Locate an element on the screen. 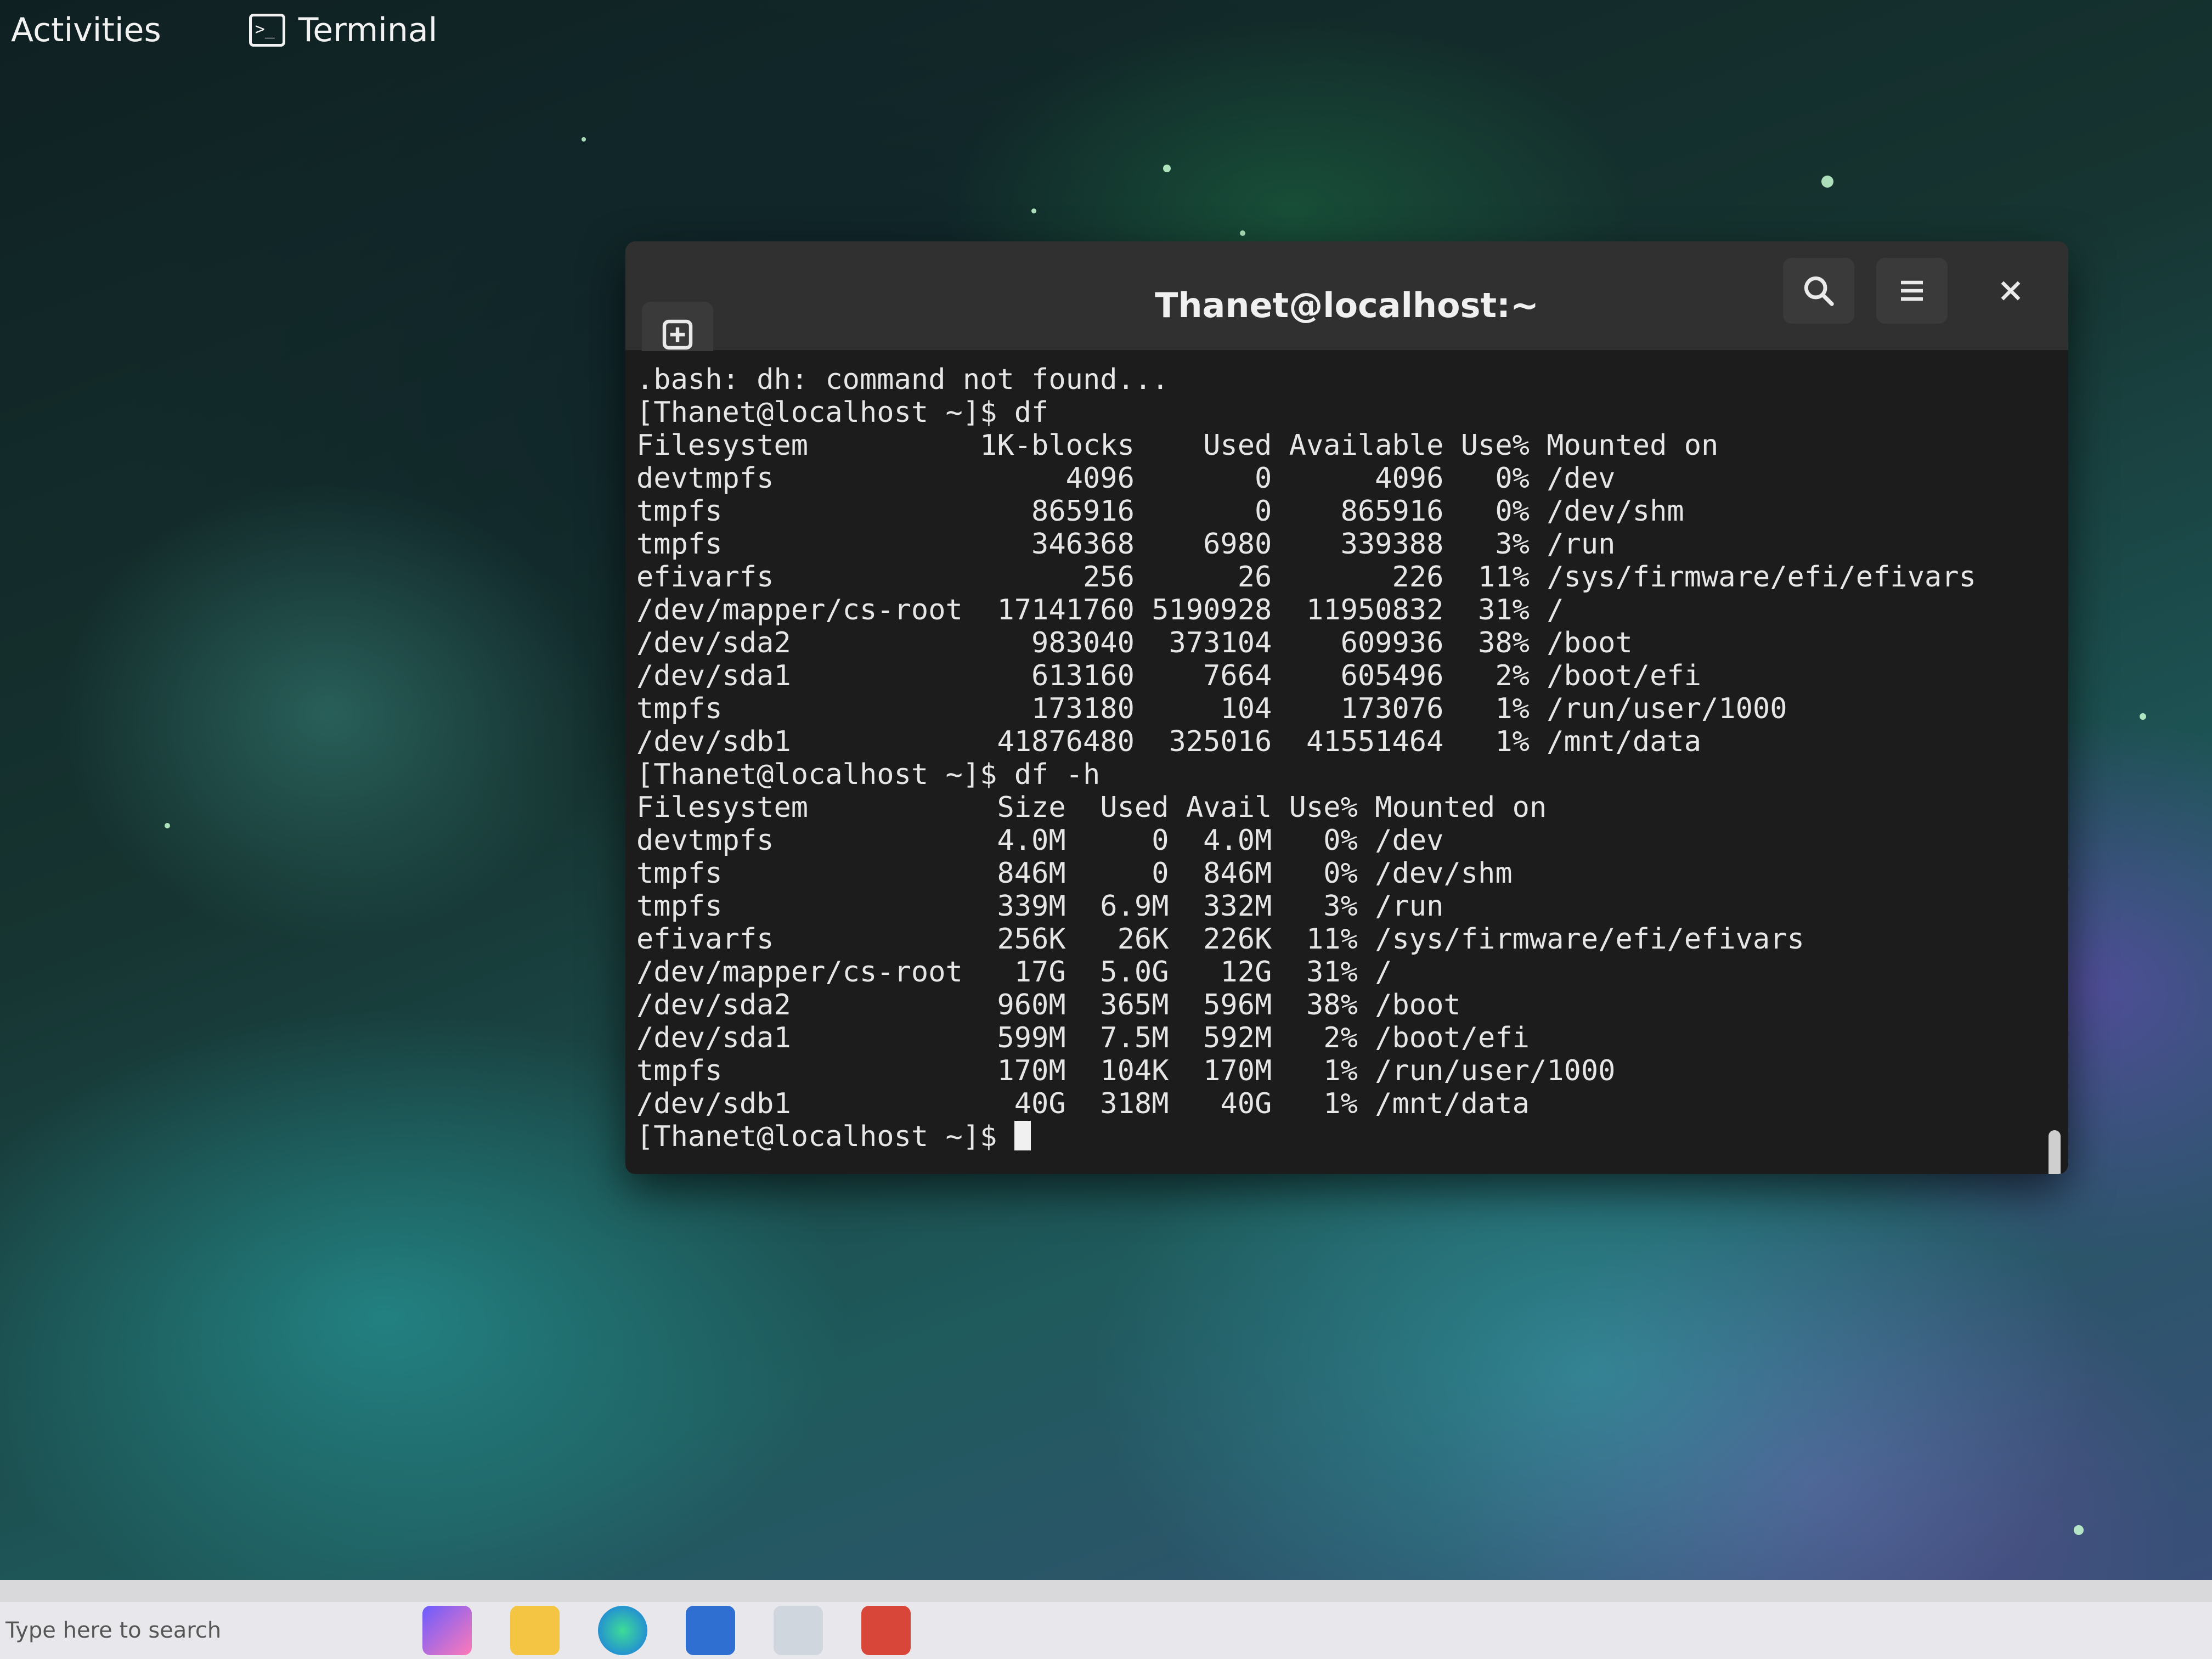  search-icon is located at coordinates (1819, 291).